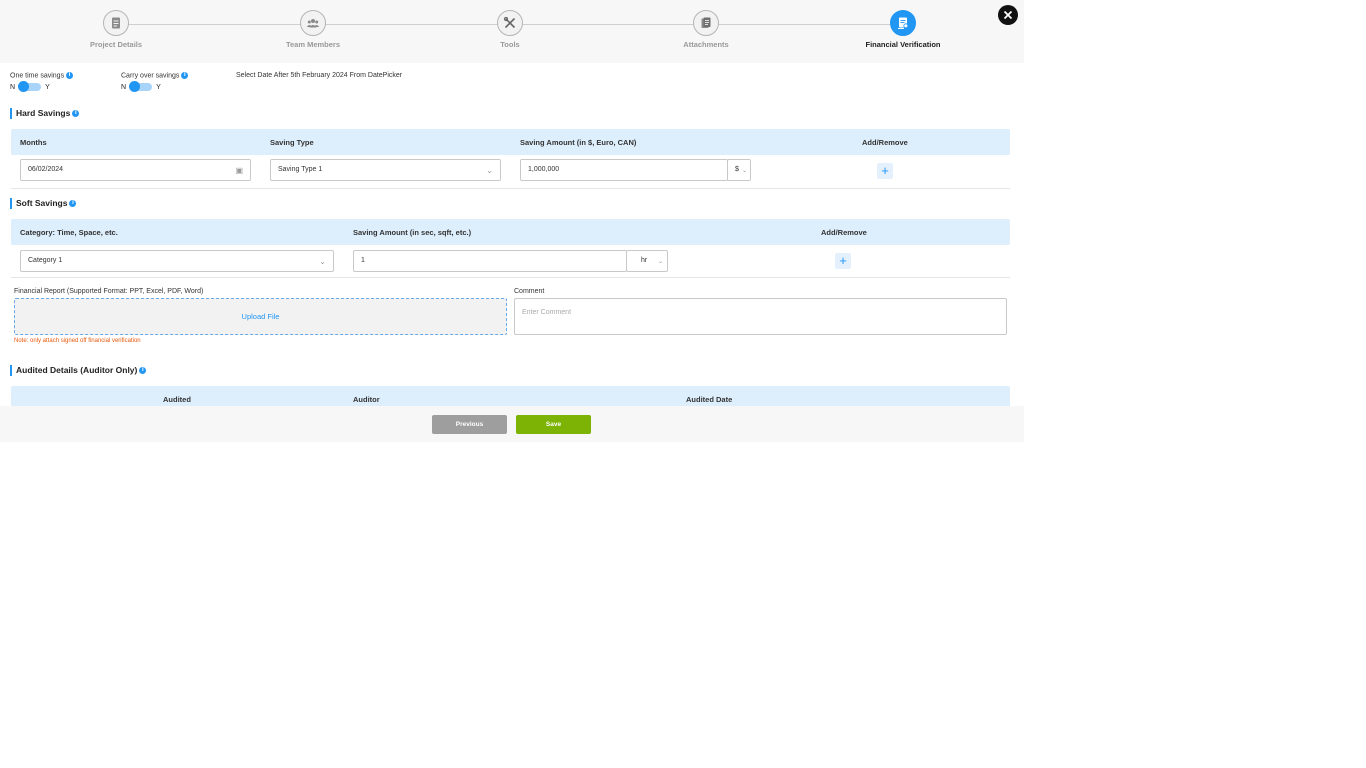 Image resolution: width=1366 pixels, height=768 pixels. I want to click on step-label: Financial Verification, so click(903, 44).